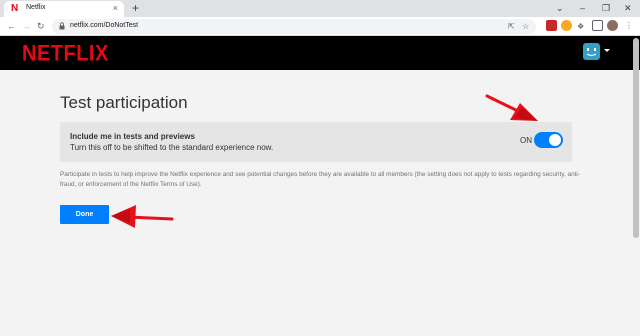 This screenshot has height=336, width=640. Describe the element at coordinates (511, 107) in the screenshot. I see `annotation-arrow-toggle` at that location.